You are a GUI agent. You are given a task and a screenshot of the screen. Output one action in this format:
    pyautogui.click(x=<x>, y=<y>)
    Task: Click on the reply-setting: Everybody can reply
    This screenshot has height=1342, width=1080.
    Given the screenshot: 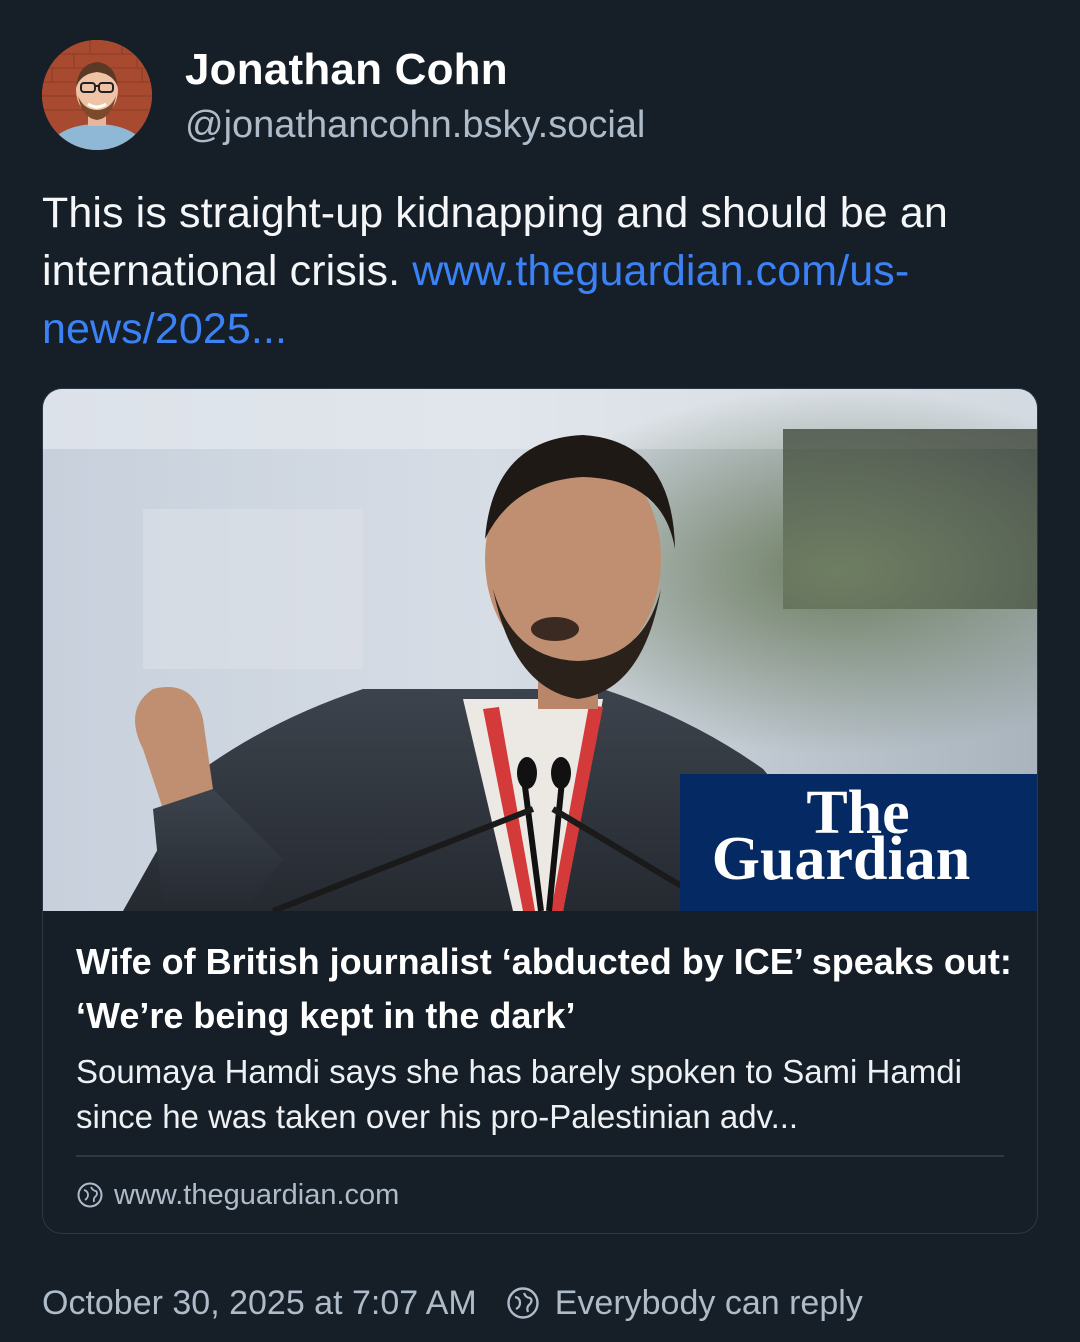 What is the action you would take?
    pyautogui.click(x=709, y=1303)
    